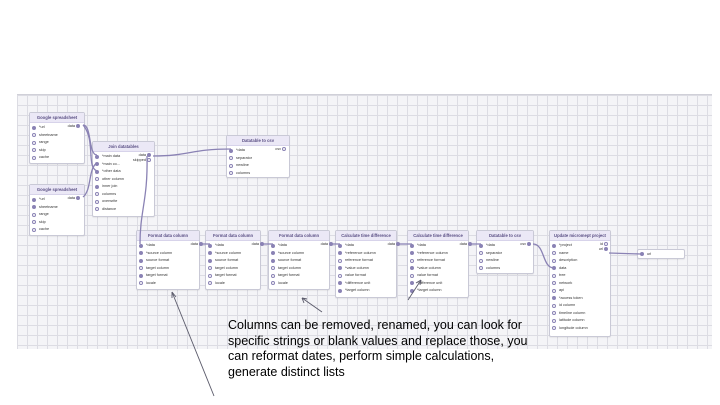 The width and height of the screenshot is (720, 405). I want to click on input-port-row: *difference unit, so click(438, 284).